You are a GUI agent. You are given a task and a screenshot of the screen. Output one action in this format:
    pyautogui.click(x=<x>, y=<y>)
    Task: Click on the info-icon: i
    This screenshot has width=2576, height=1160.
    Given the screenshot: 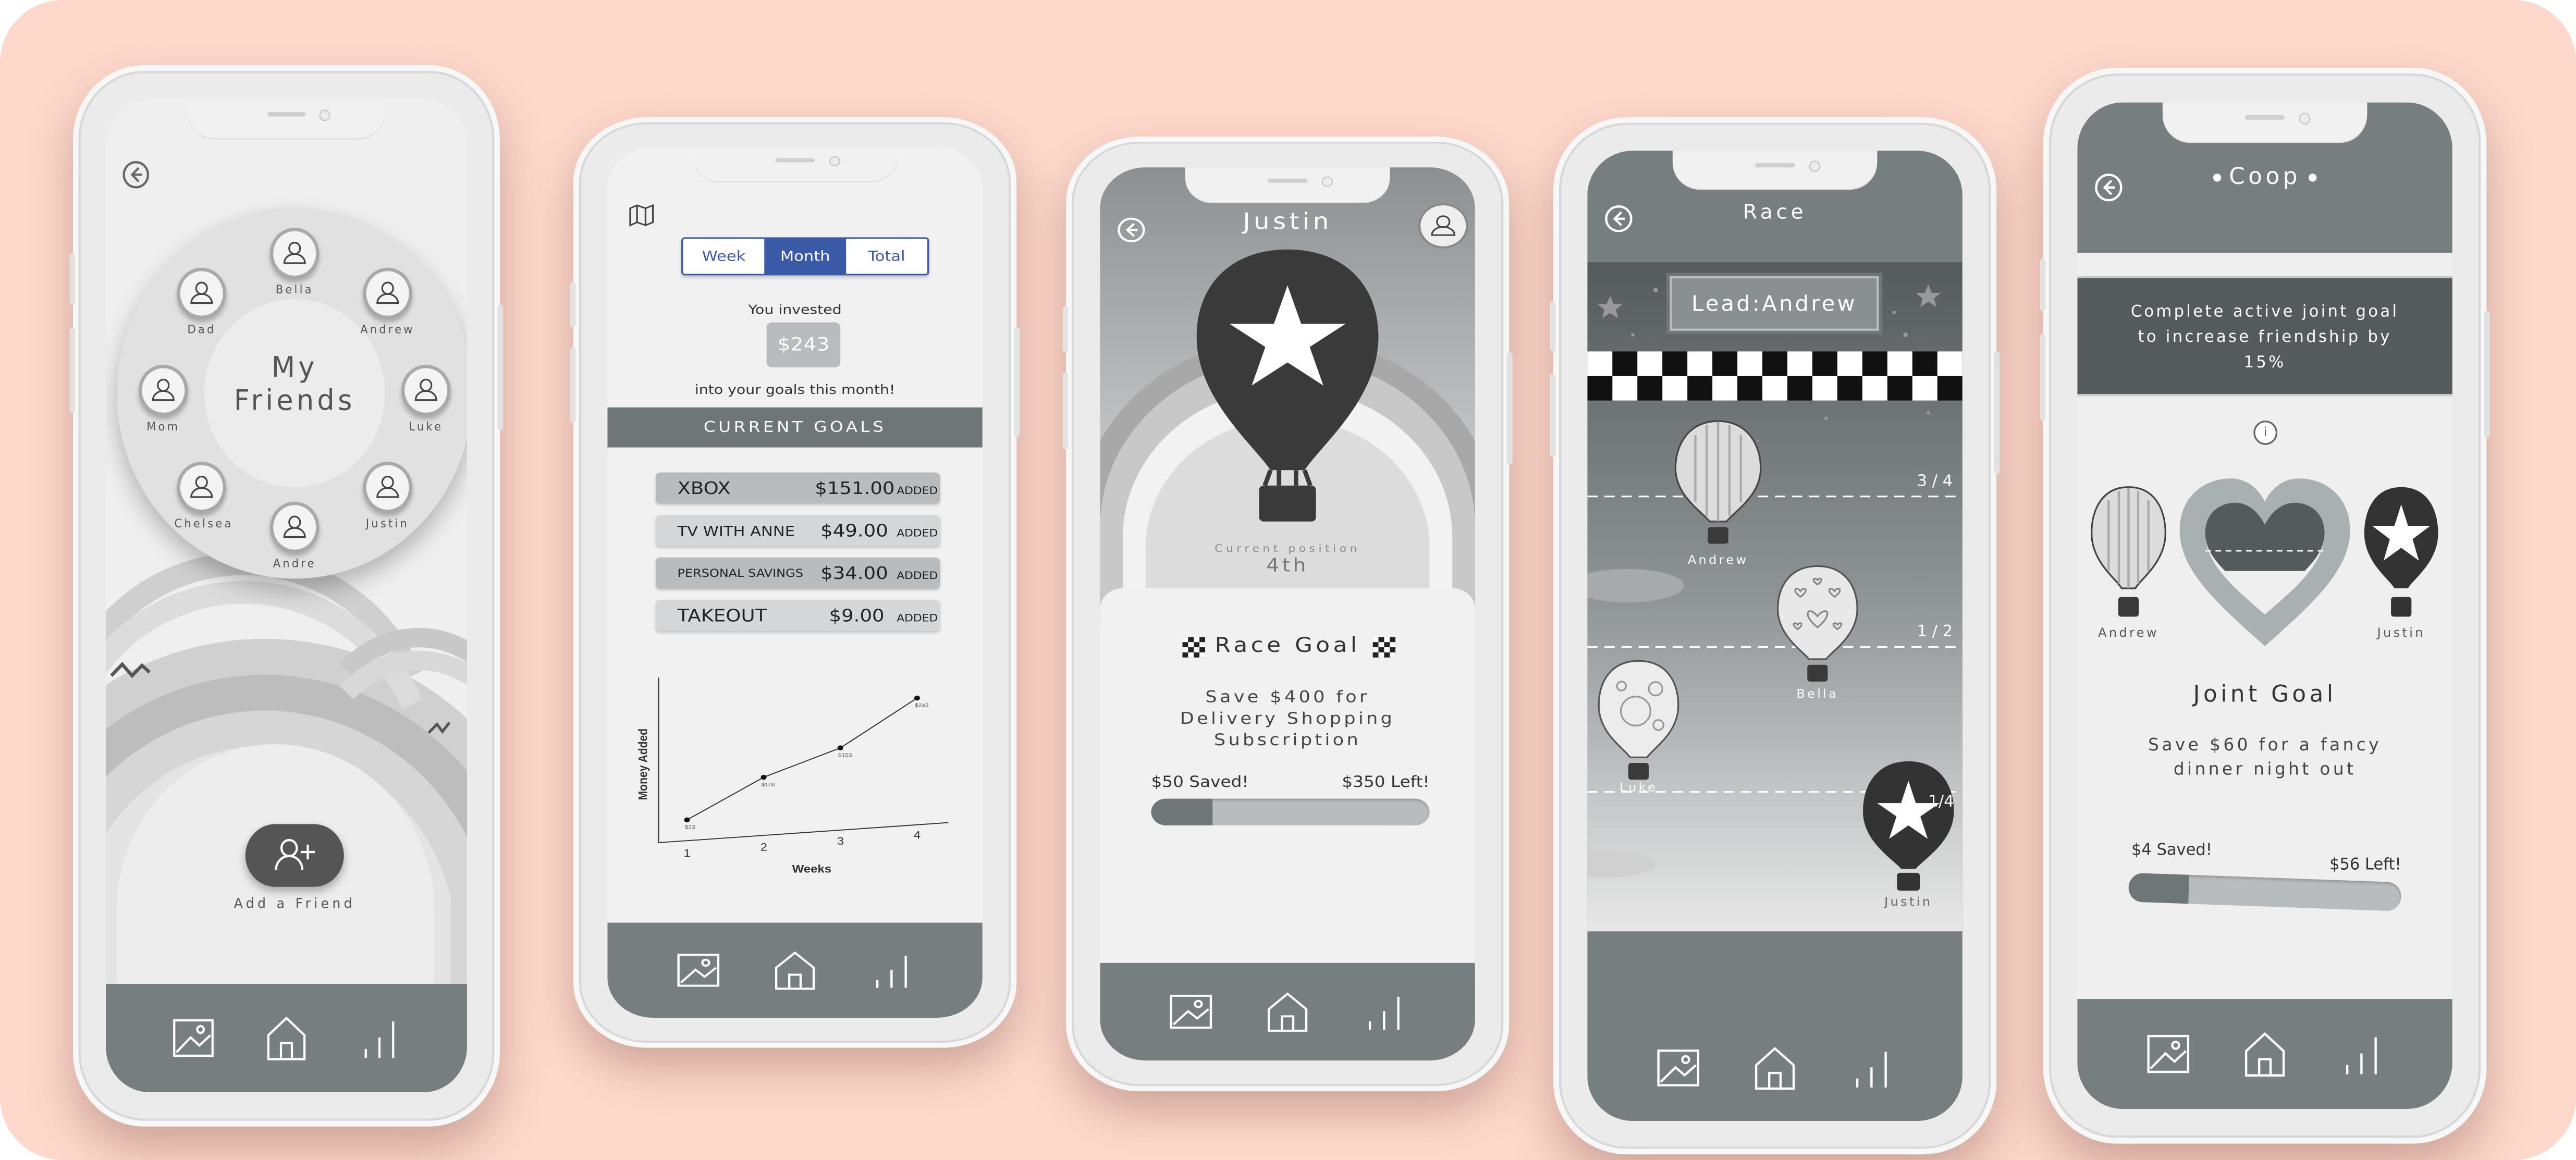 What is the action you would take?
    pyautogui.click(x=2265, y=433)
    